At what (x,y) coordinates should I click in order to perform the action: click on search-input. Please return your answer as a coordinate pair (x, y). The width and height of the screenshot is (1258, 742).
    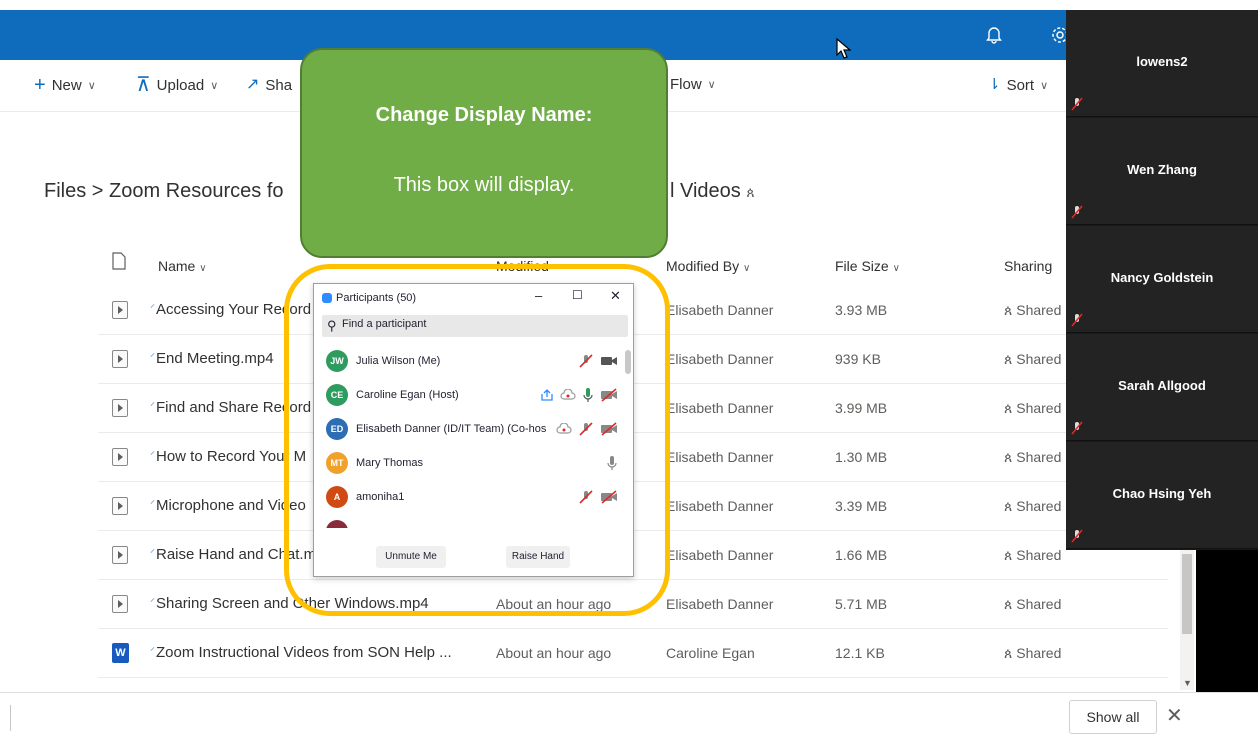
    Looking at the image, I should click on (477, 324).